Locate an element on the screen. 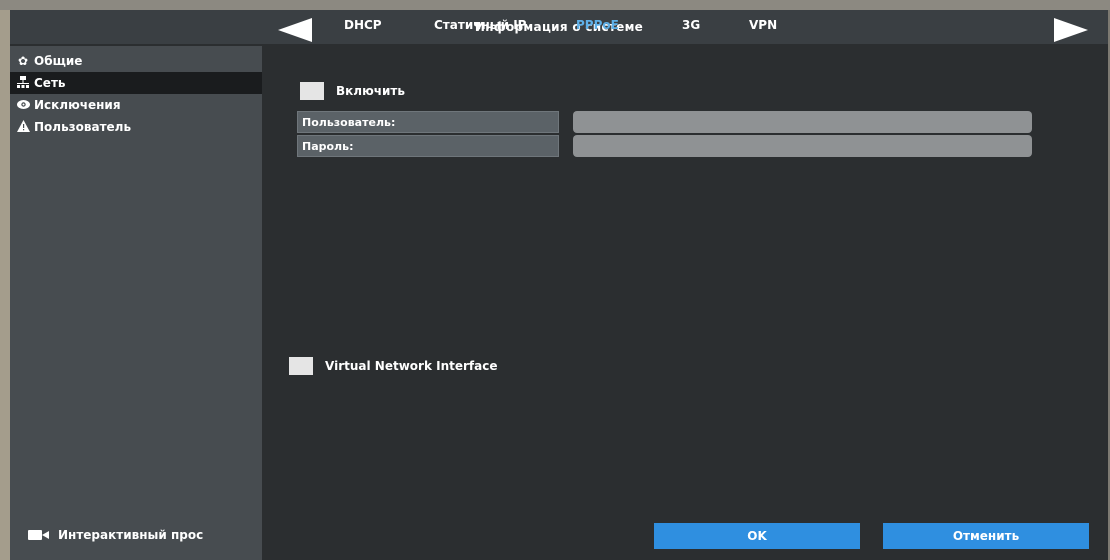 This screenshot has width=1110, height=560. warning-icon is located at coordinates (23, 127).